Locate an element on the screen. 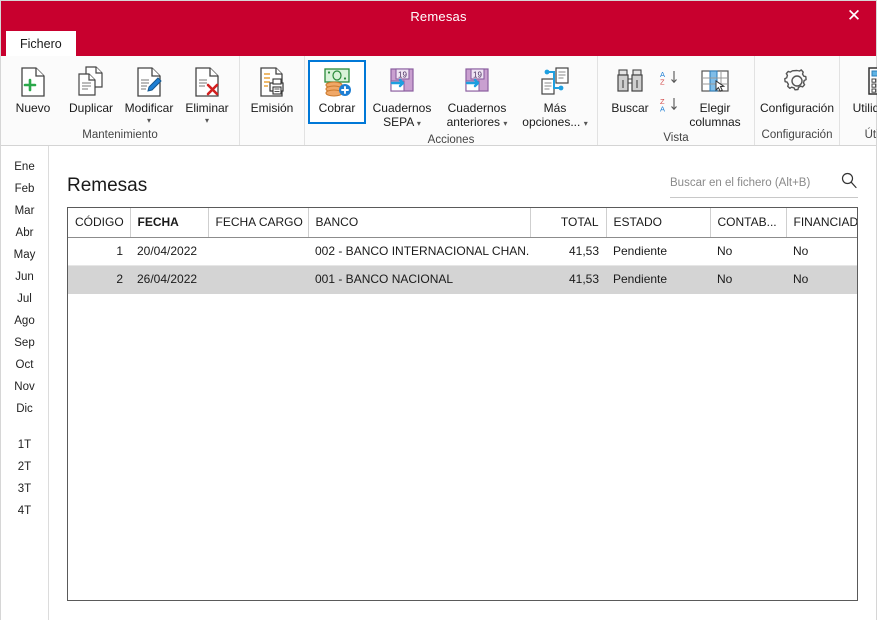 Image resolution: width=877 pixels, height=620 pixels. title-bar: Remesas ✕ is located at coordinates (438, 16).